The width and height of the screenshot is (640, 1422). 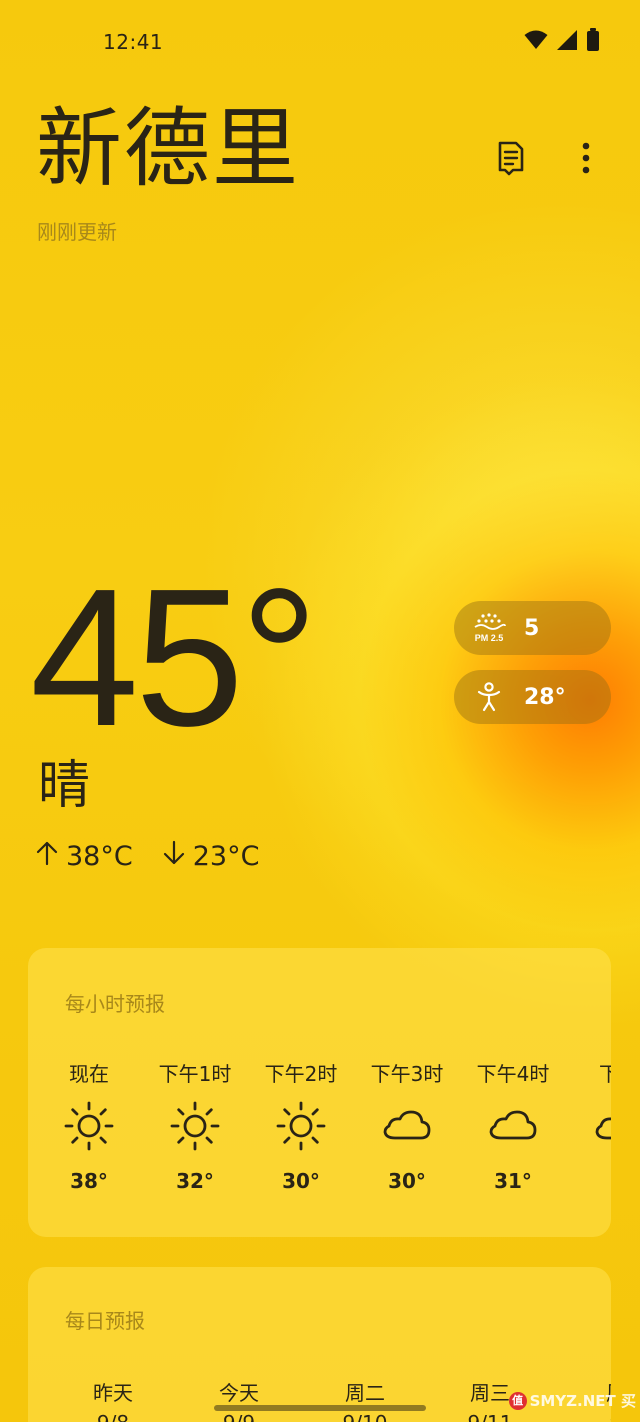 I want to click on person-icon, so click(x=489, y=697).